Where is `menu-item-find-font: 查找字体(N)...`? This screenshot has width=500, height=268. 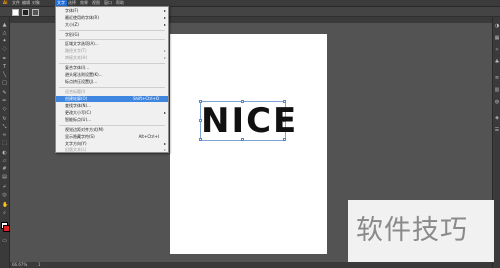
menu-item-find-font: 查找字体(N)... is located at coordinates (112, 106).